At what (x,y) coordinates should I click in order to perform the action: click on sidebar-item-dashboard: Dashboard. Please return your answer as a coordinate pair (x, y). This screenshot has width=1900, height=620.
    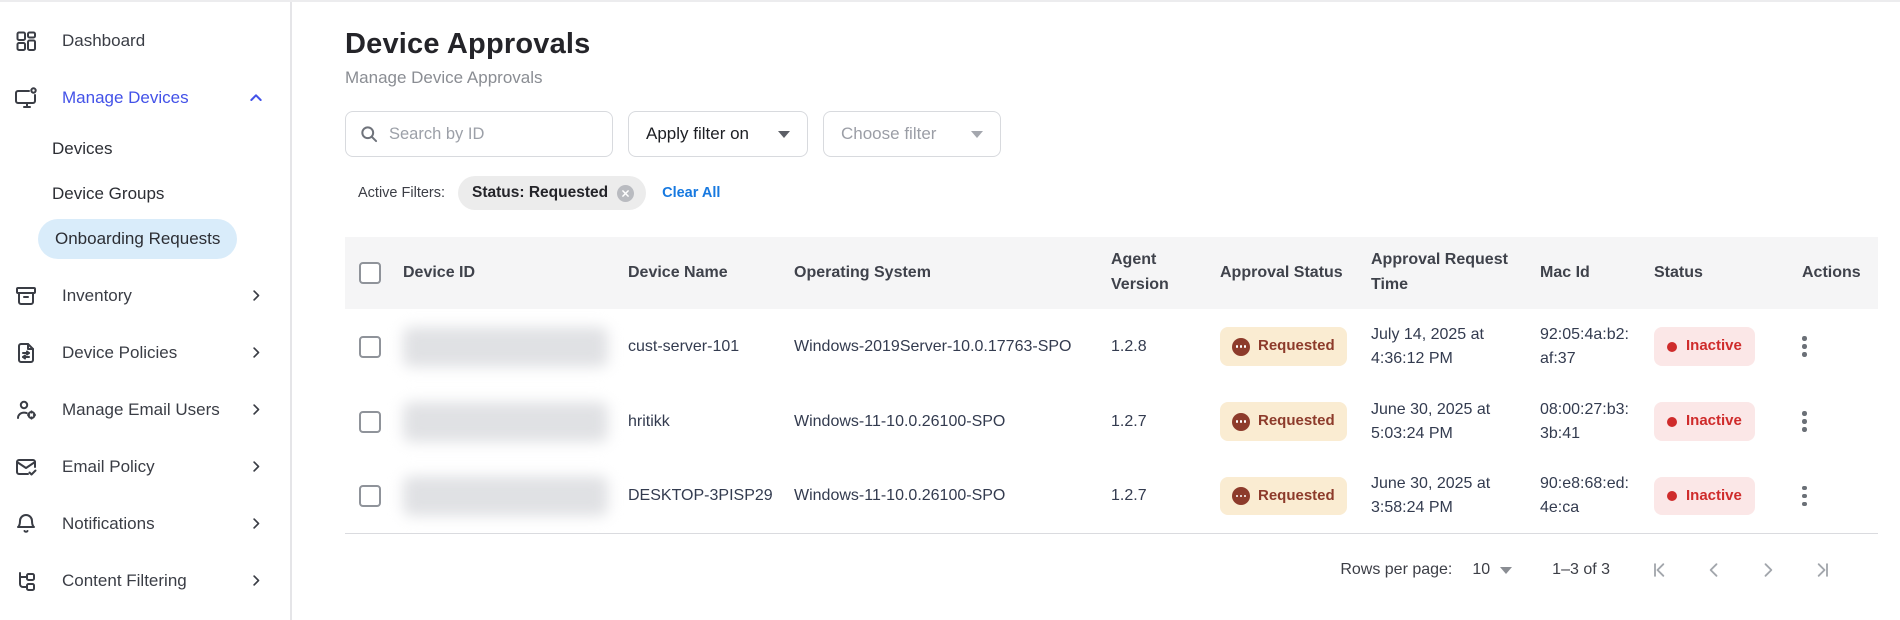
    Looking at the image, I should click on (145, 40).